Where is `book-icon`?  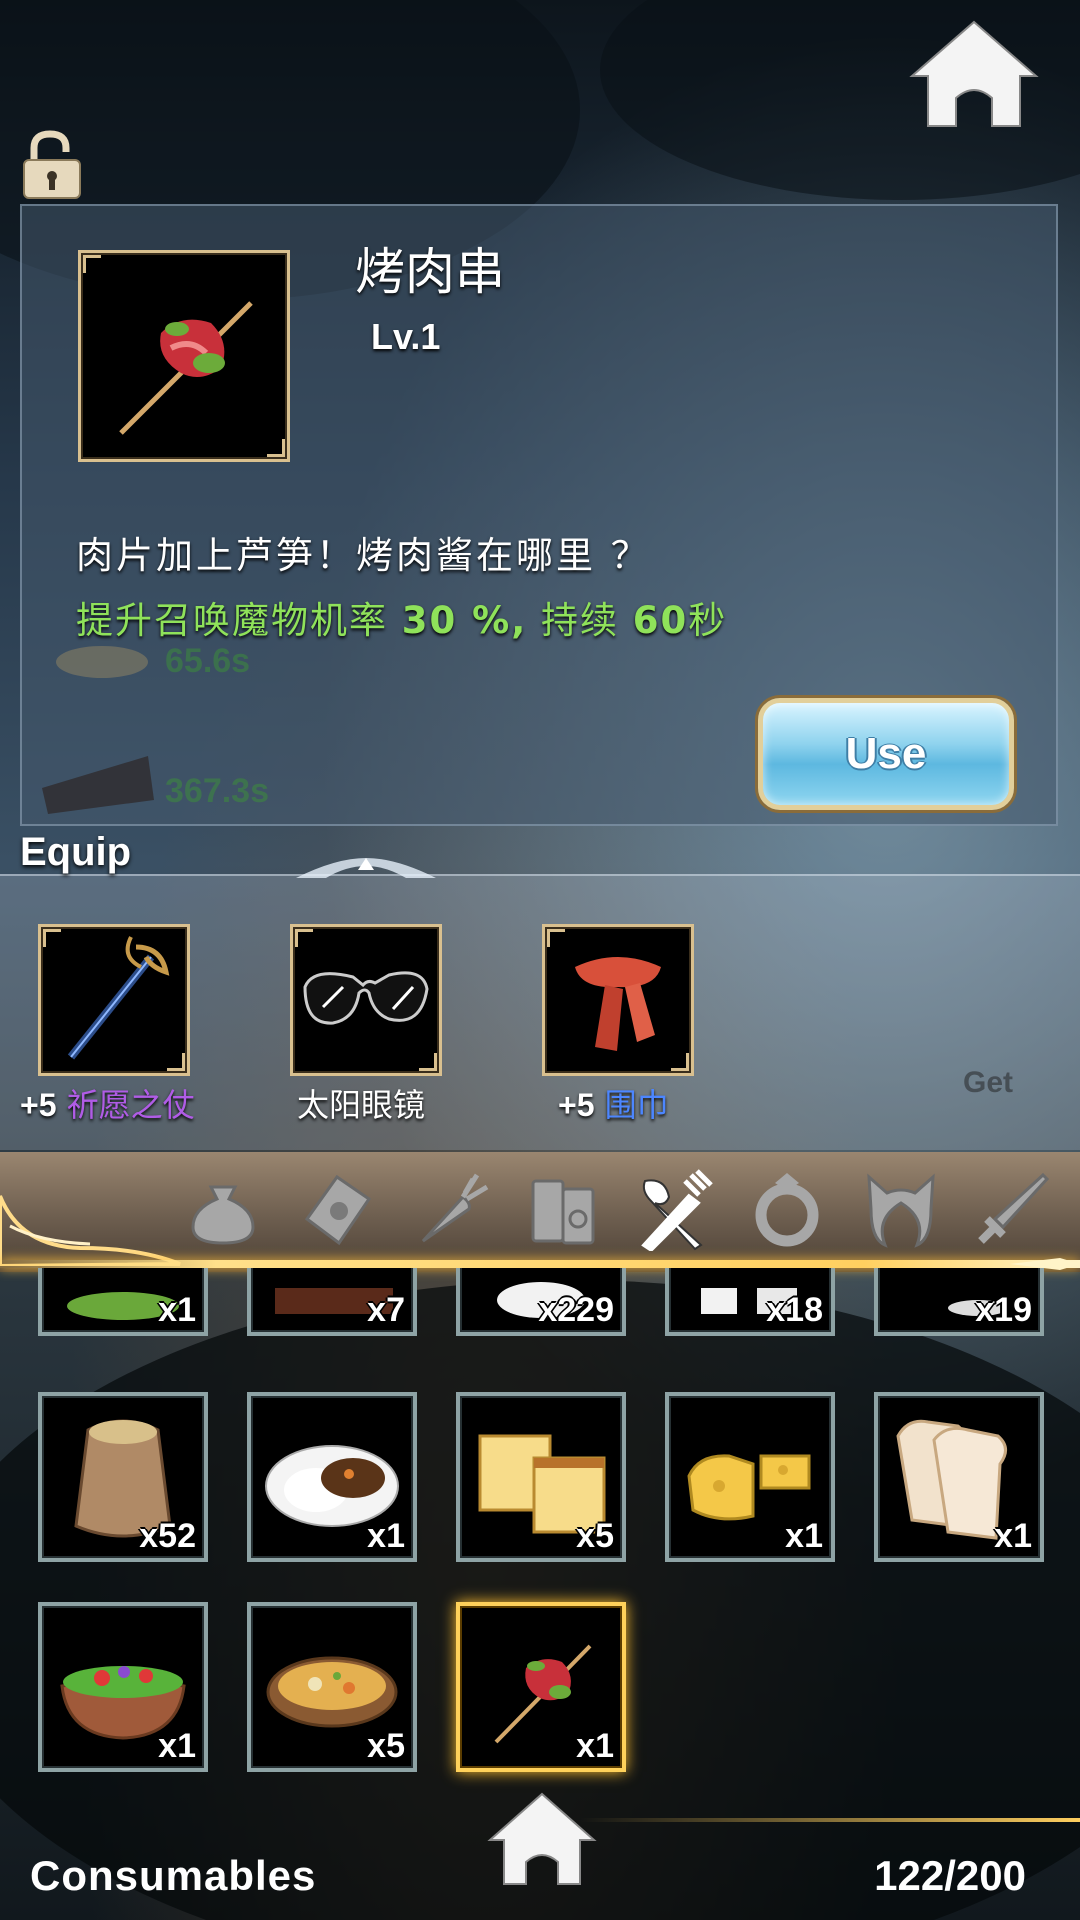
book-icon is located at coordinates (563, 1212).